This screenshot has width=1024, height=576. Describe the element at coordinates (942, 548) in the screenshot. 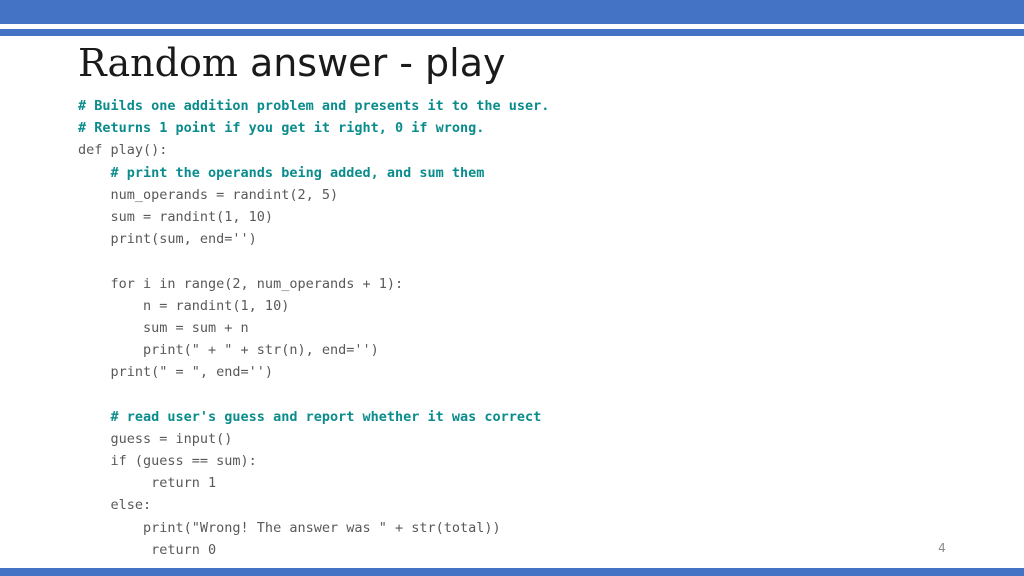

I see `page-number: 4` at that location.